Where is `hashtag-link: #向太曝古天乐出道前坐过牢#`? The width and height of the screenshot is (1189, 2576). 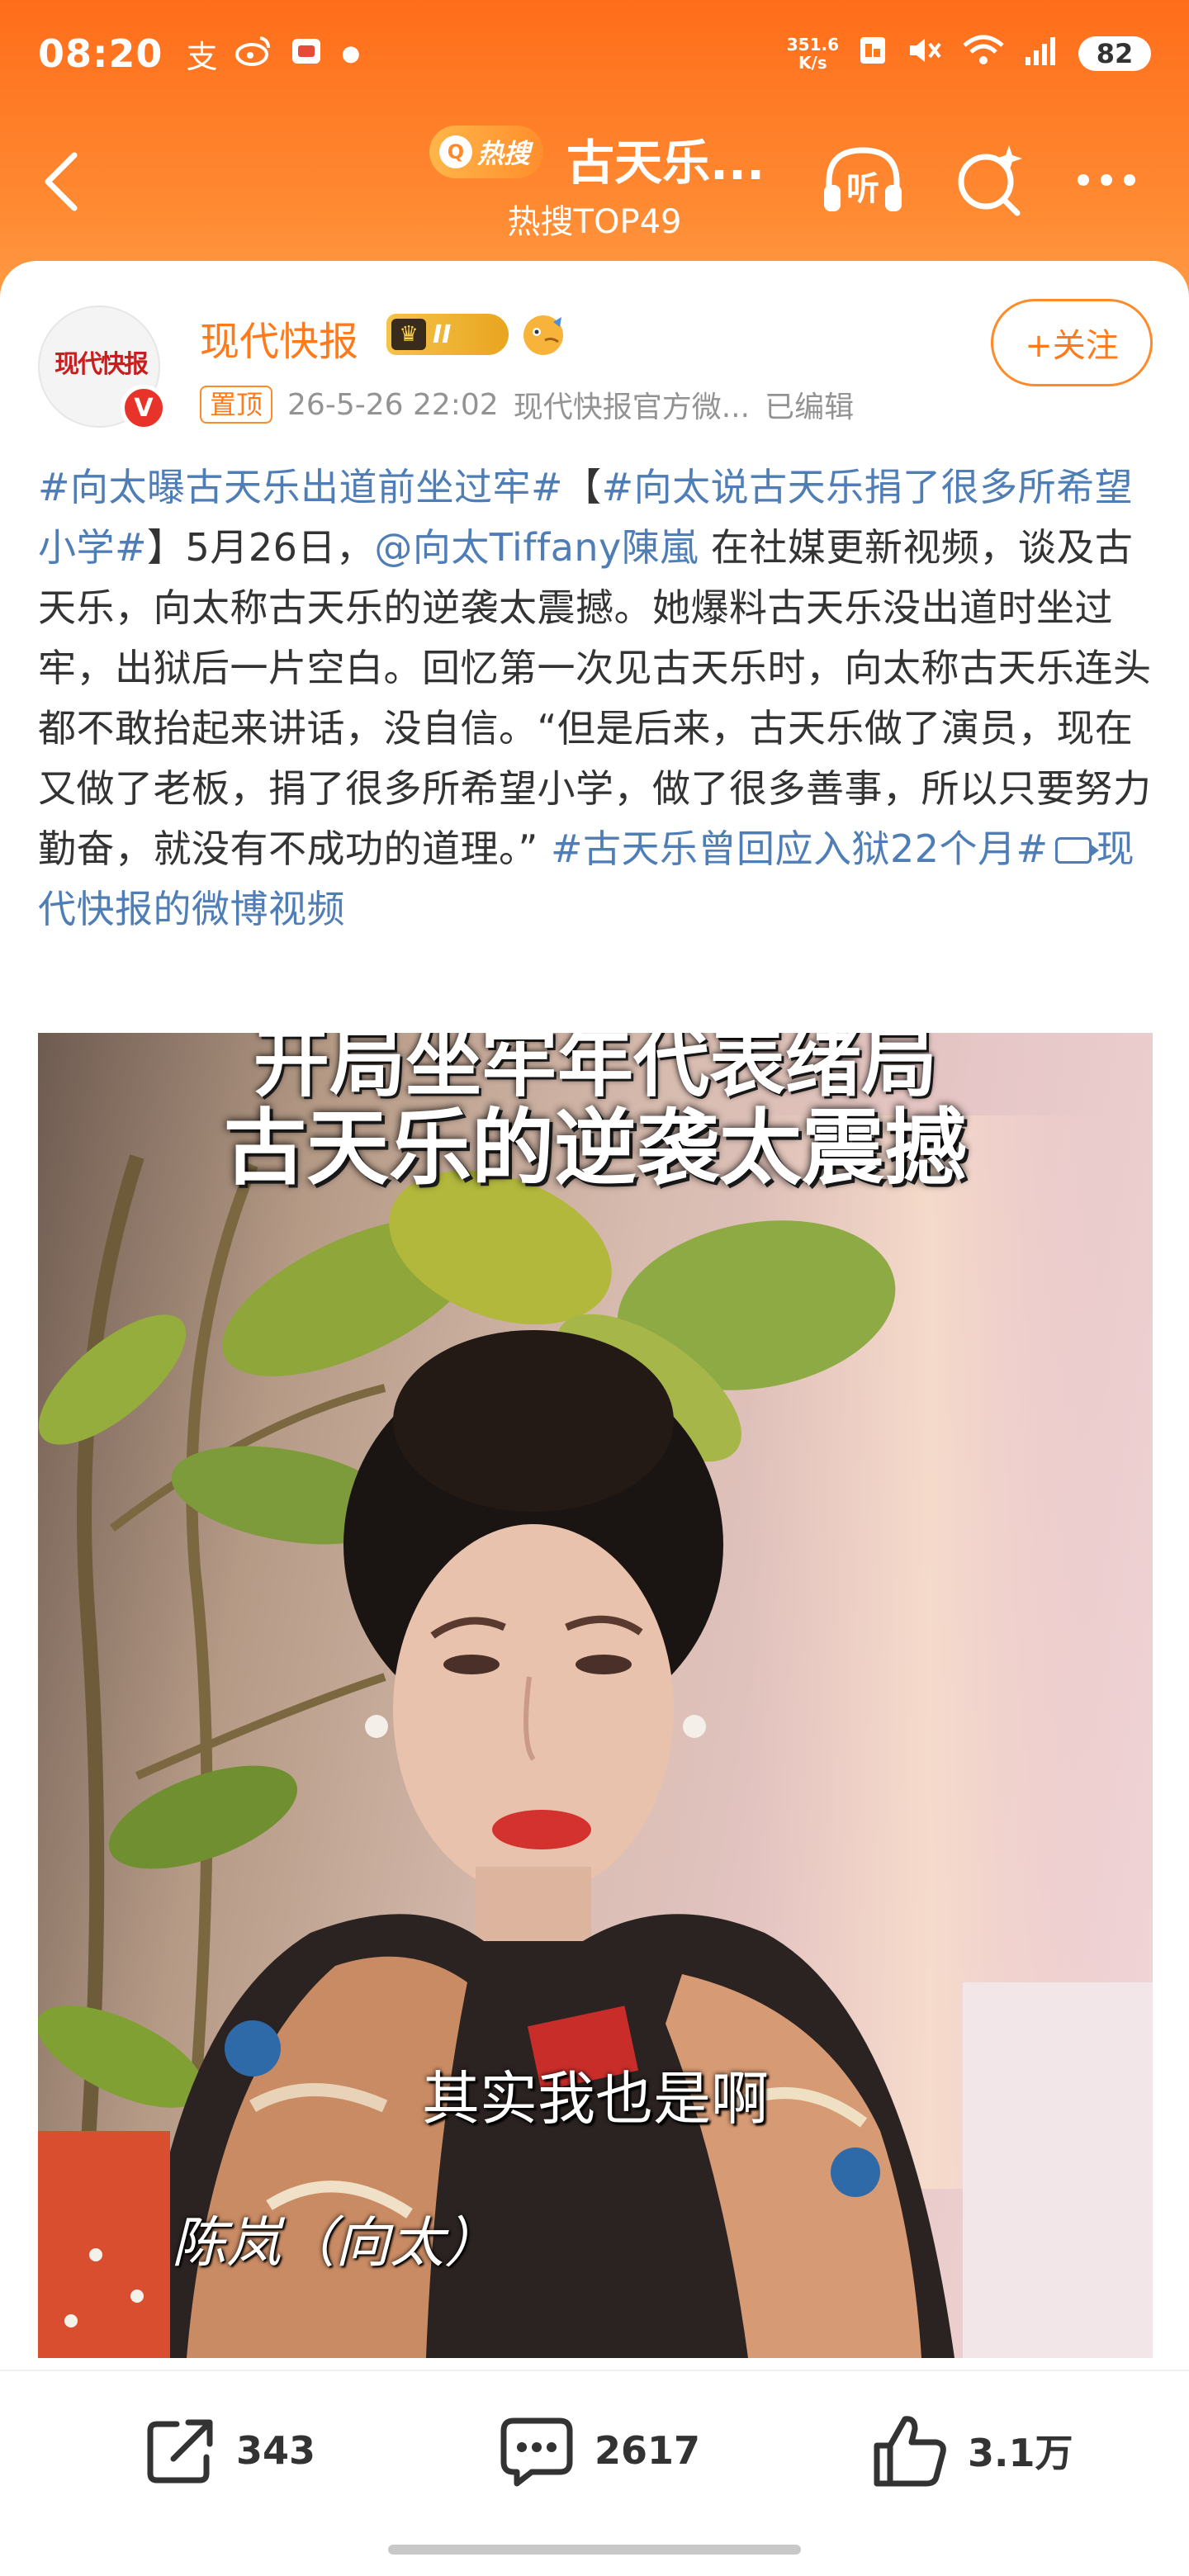 hashtag-link: #向太曝古天乐出道前坐过牢# is located at coordinates (300, 487).